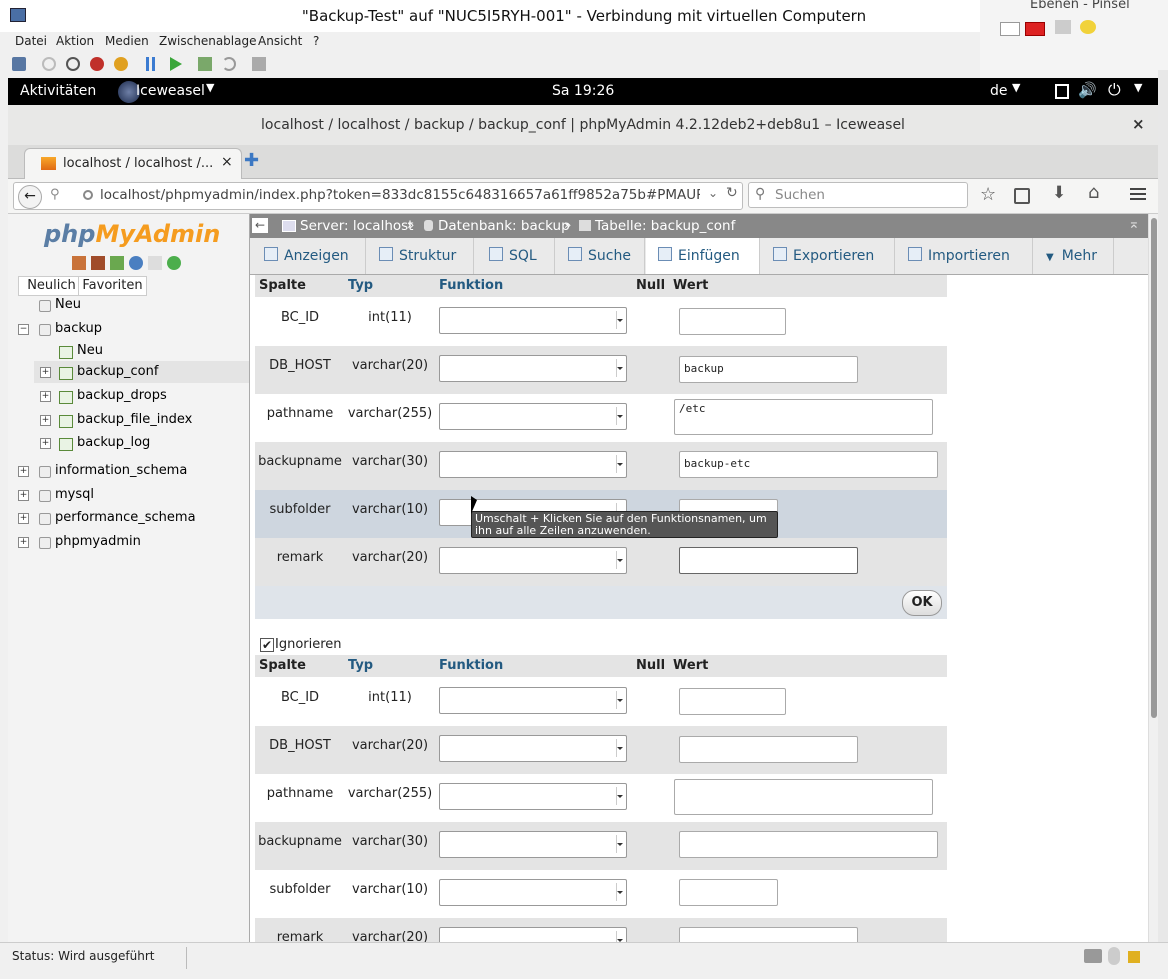 This screenshot has width=1168, height=979. I want to click on breadcrumb-server: Server: localhost, so click(356, 226).